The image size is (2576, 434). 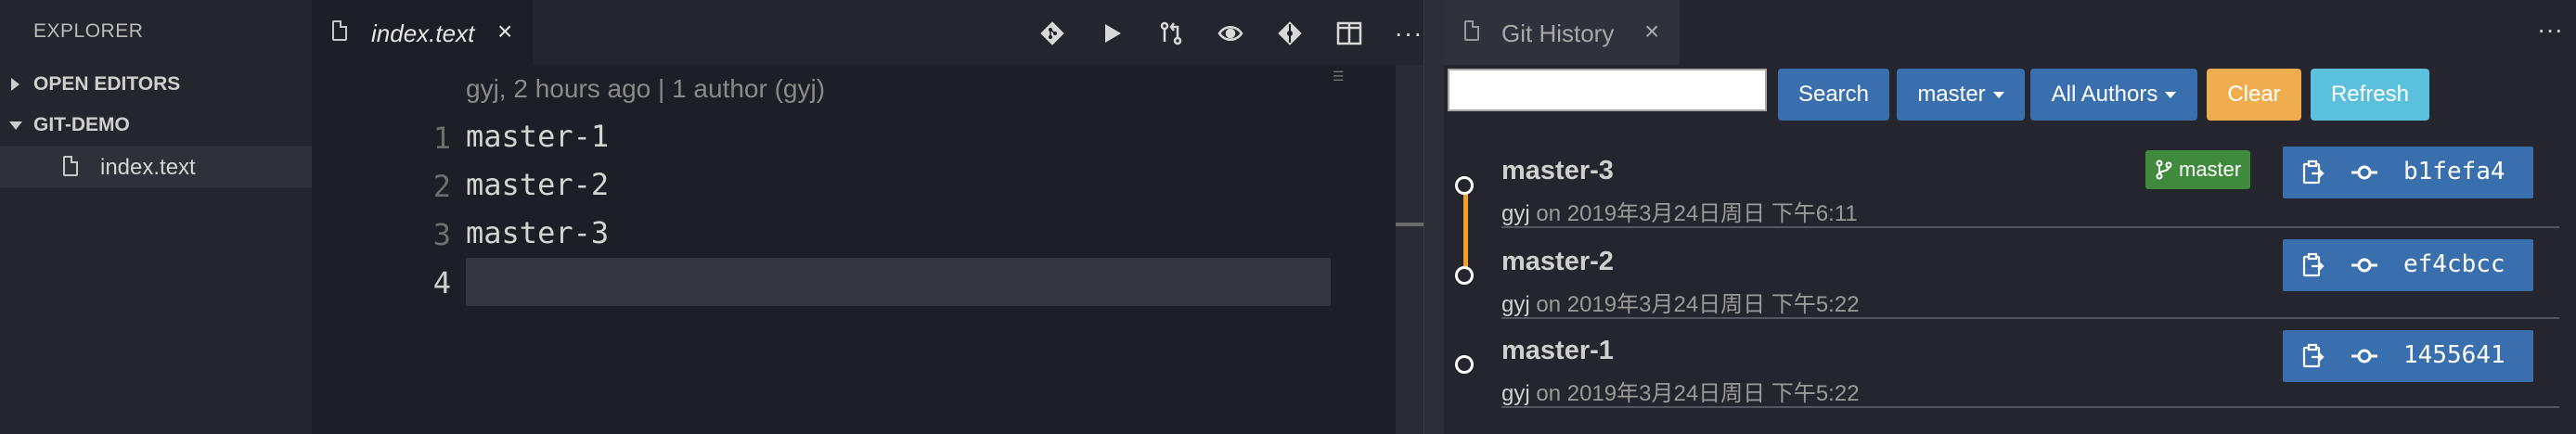 I want to click on commit-title: master-3, so click(x=1558, y=171).